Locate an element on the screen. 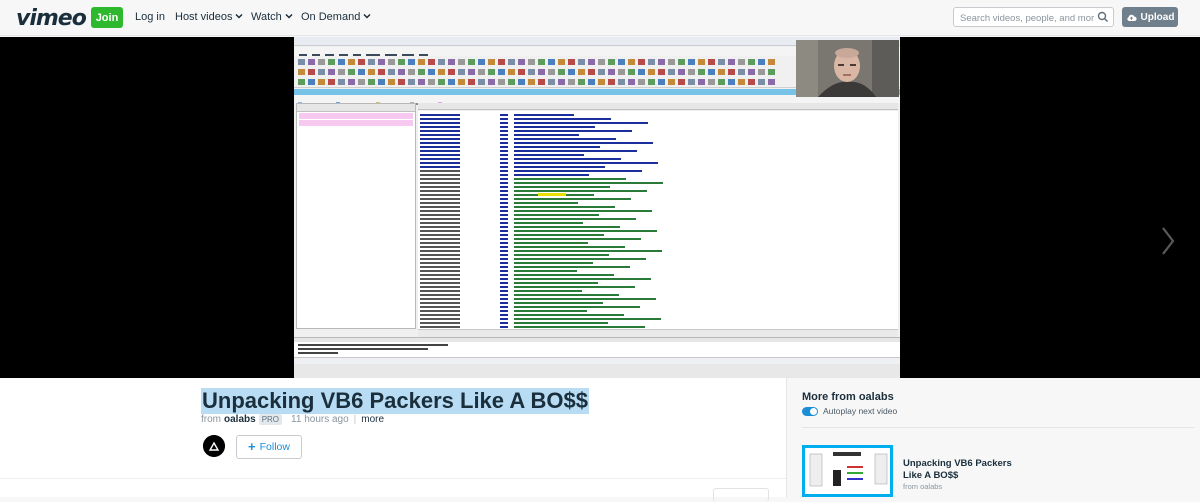 Image resolution: width=1200 pixels, height=502 pixels. pro-badge: PRO is located at coordinates (270, 419).